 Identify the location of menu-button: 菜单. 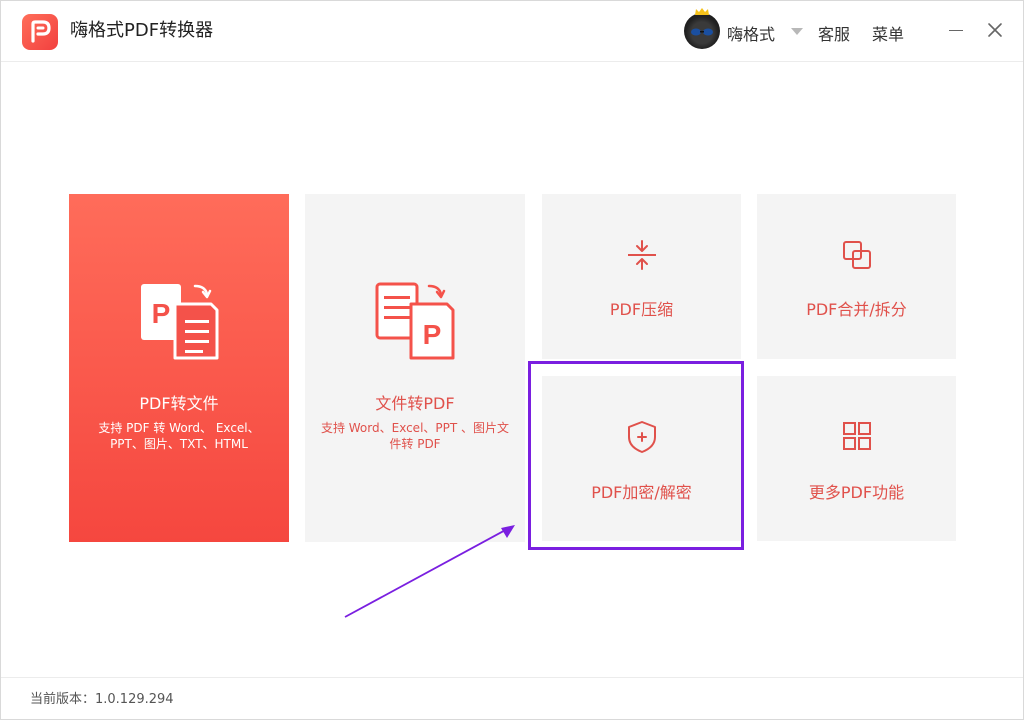
(888, 33).